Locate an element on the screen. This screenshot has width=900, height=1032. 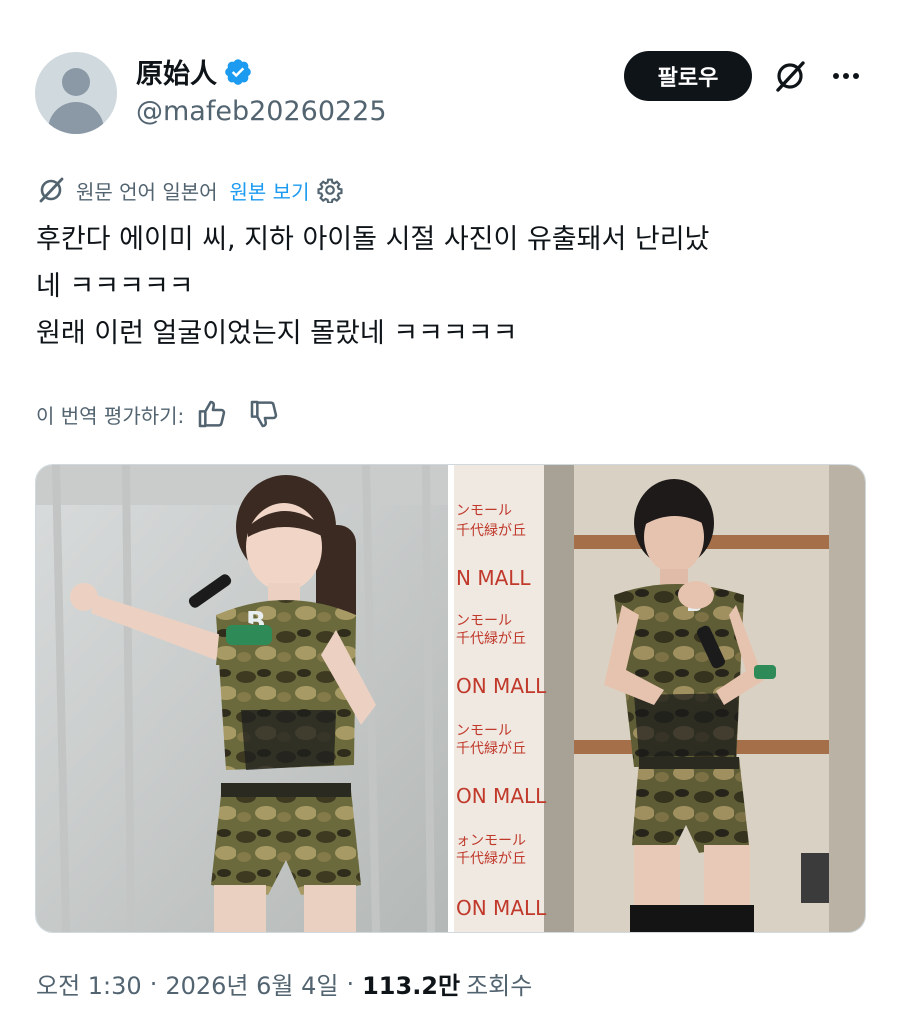
sign-line: ォンモール is located at coordinates (491, 841).